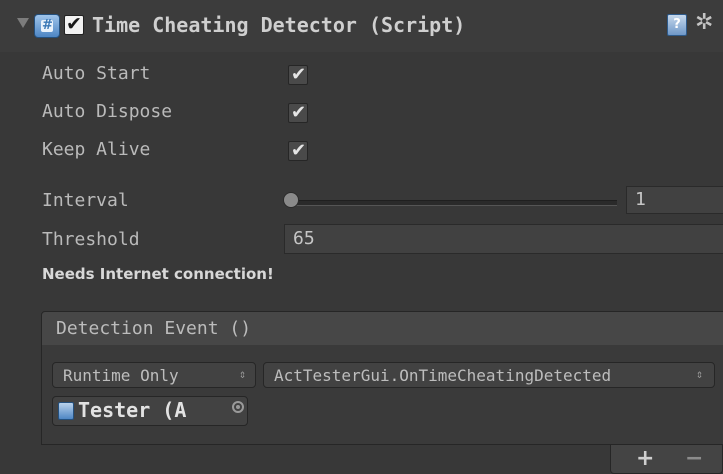 This screenshot has width=723, height=474. Describe the element at coordinates (121, 375) in the screenshot. I see `call-state-value: Runtime Only` at that location.